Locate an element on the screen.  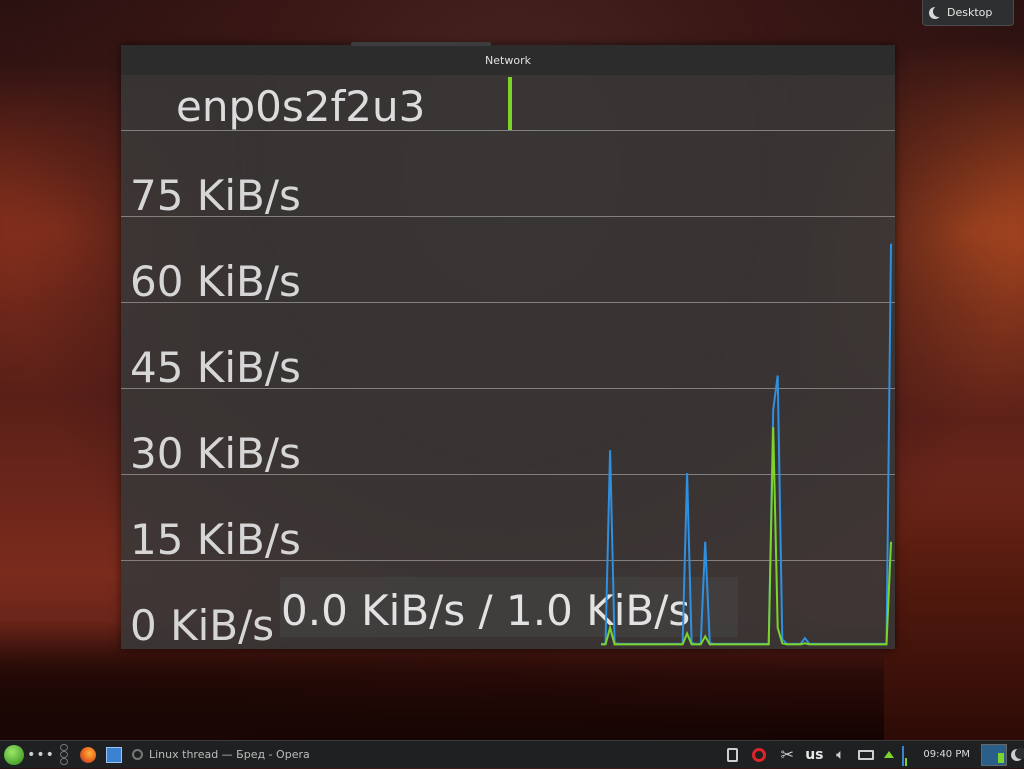
pager-icon is located at coordinates (64, 754).